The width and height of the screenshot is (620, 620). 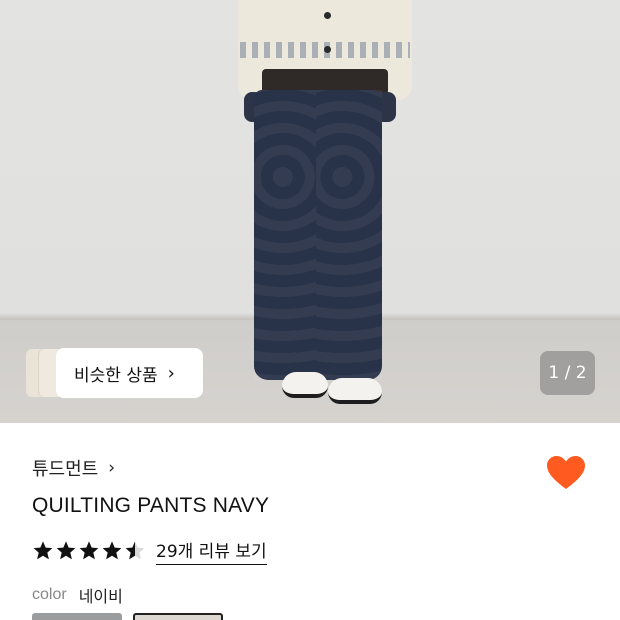 I want to click on model-left-shoe, so click(x=305, y=385).